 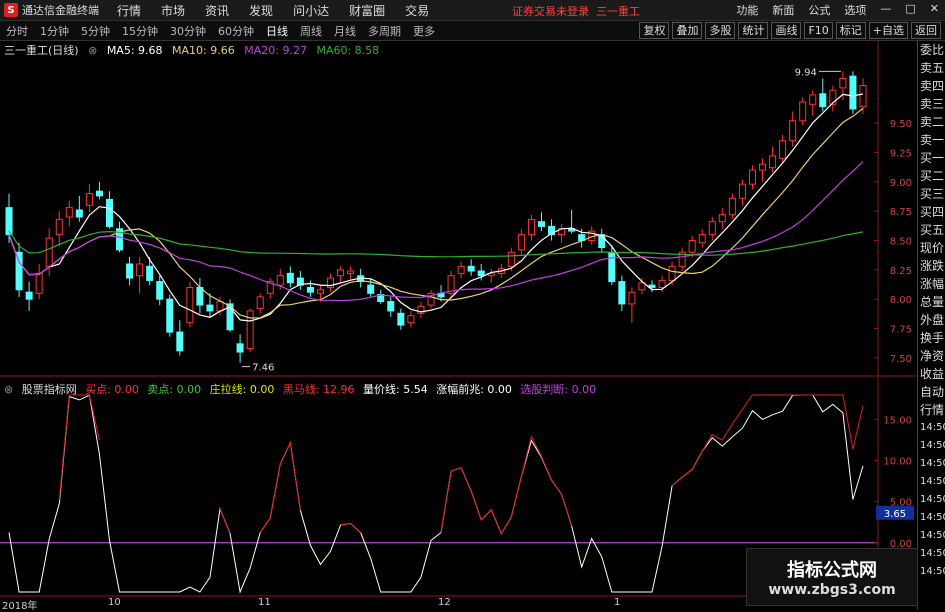 What do you see at coordinates (901, 124) in the screenshot?
I see `price-tick-label: 9.50` at bounding box center [901, 124].